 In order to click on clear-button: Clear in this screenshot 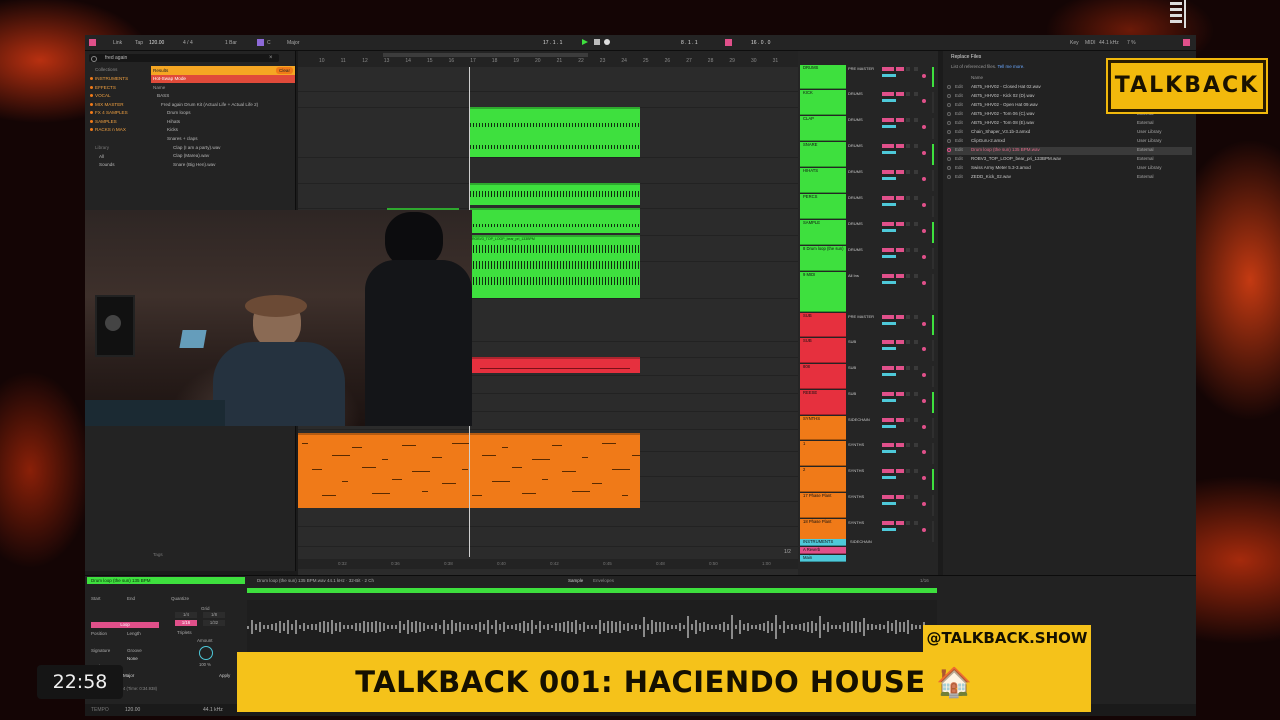, I will do `click(284, 70)`.